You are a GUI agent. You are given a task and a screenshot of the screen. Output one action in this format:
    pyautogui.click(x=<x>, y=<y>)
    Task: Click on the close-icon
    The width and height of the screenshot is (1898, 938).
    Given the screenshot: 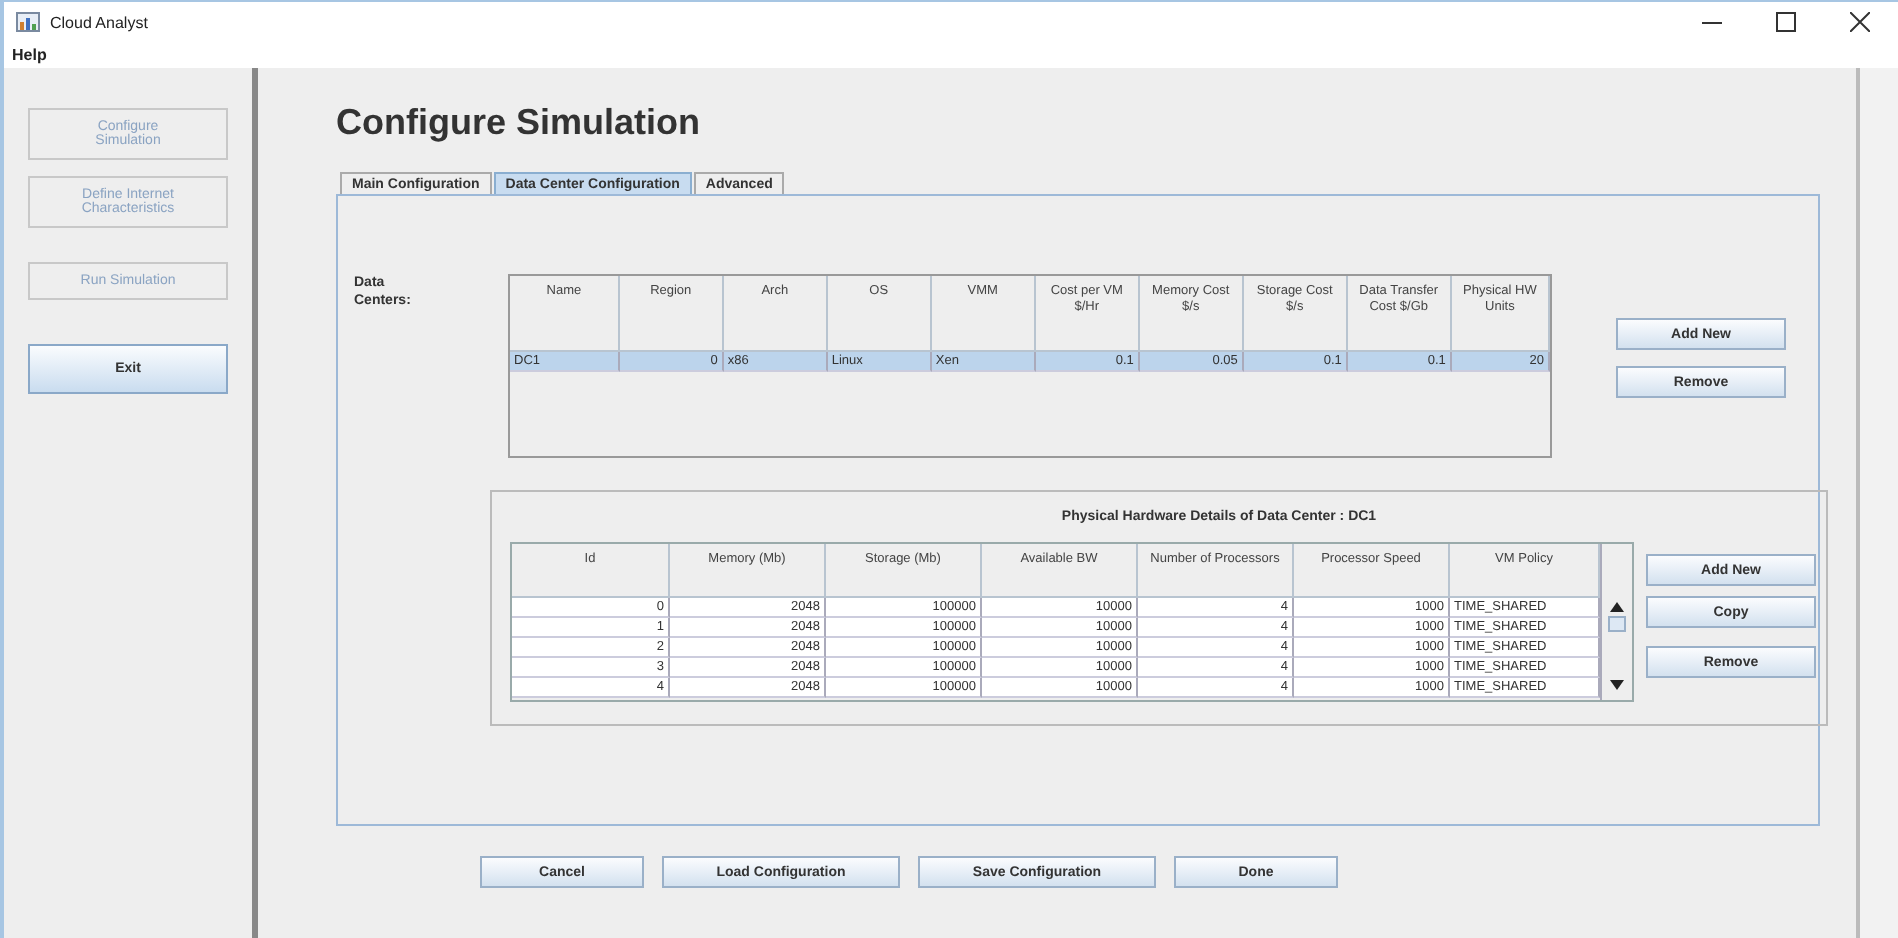 What is the action you would take?
    pyautogui.click(x=1860, y=22)
    